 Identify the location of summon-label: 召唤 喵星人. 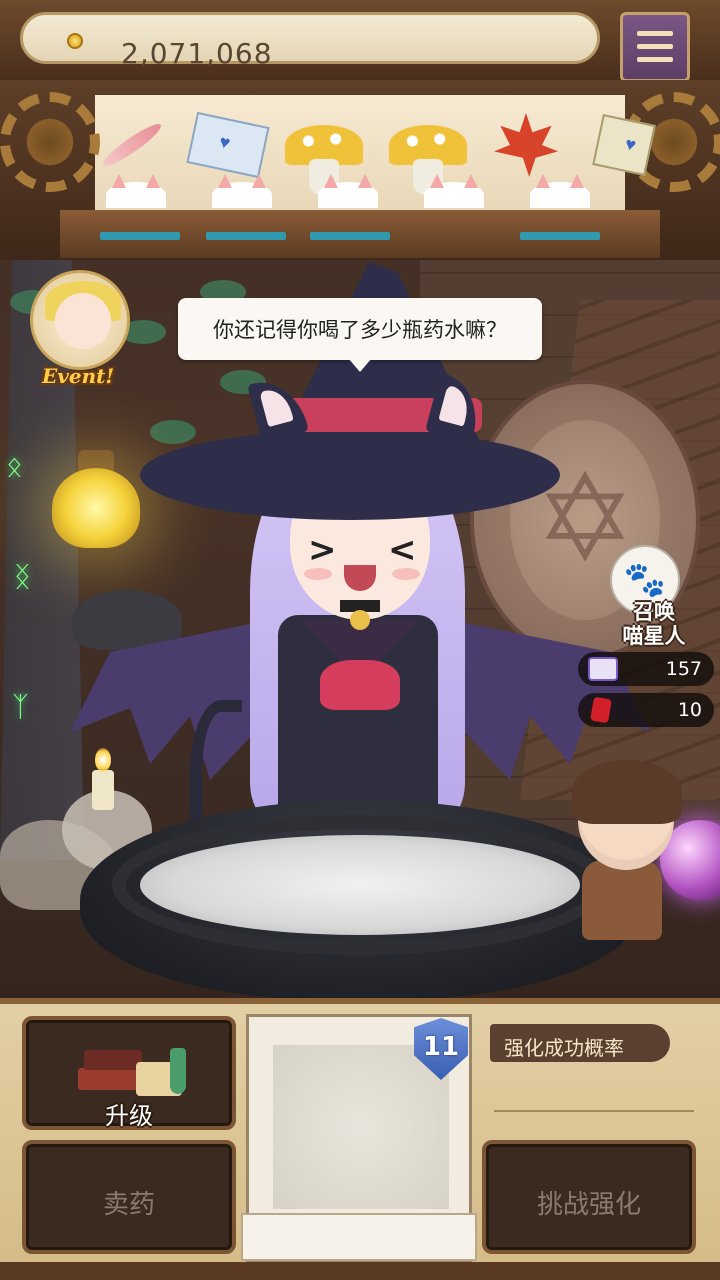
(654, 624).